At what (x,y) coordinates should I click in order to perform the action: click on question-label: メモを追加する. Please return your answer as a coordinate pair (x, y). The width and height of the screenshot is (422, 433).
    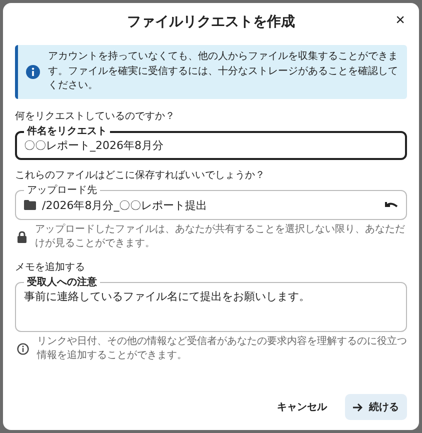
    Looking at the image, I should click on (50, 267).